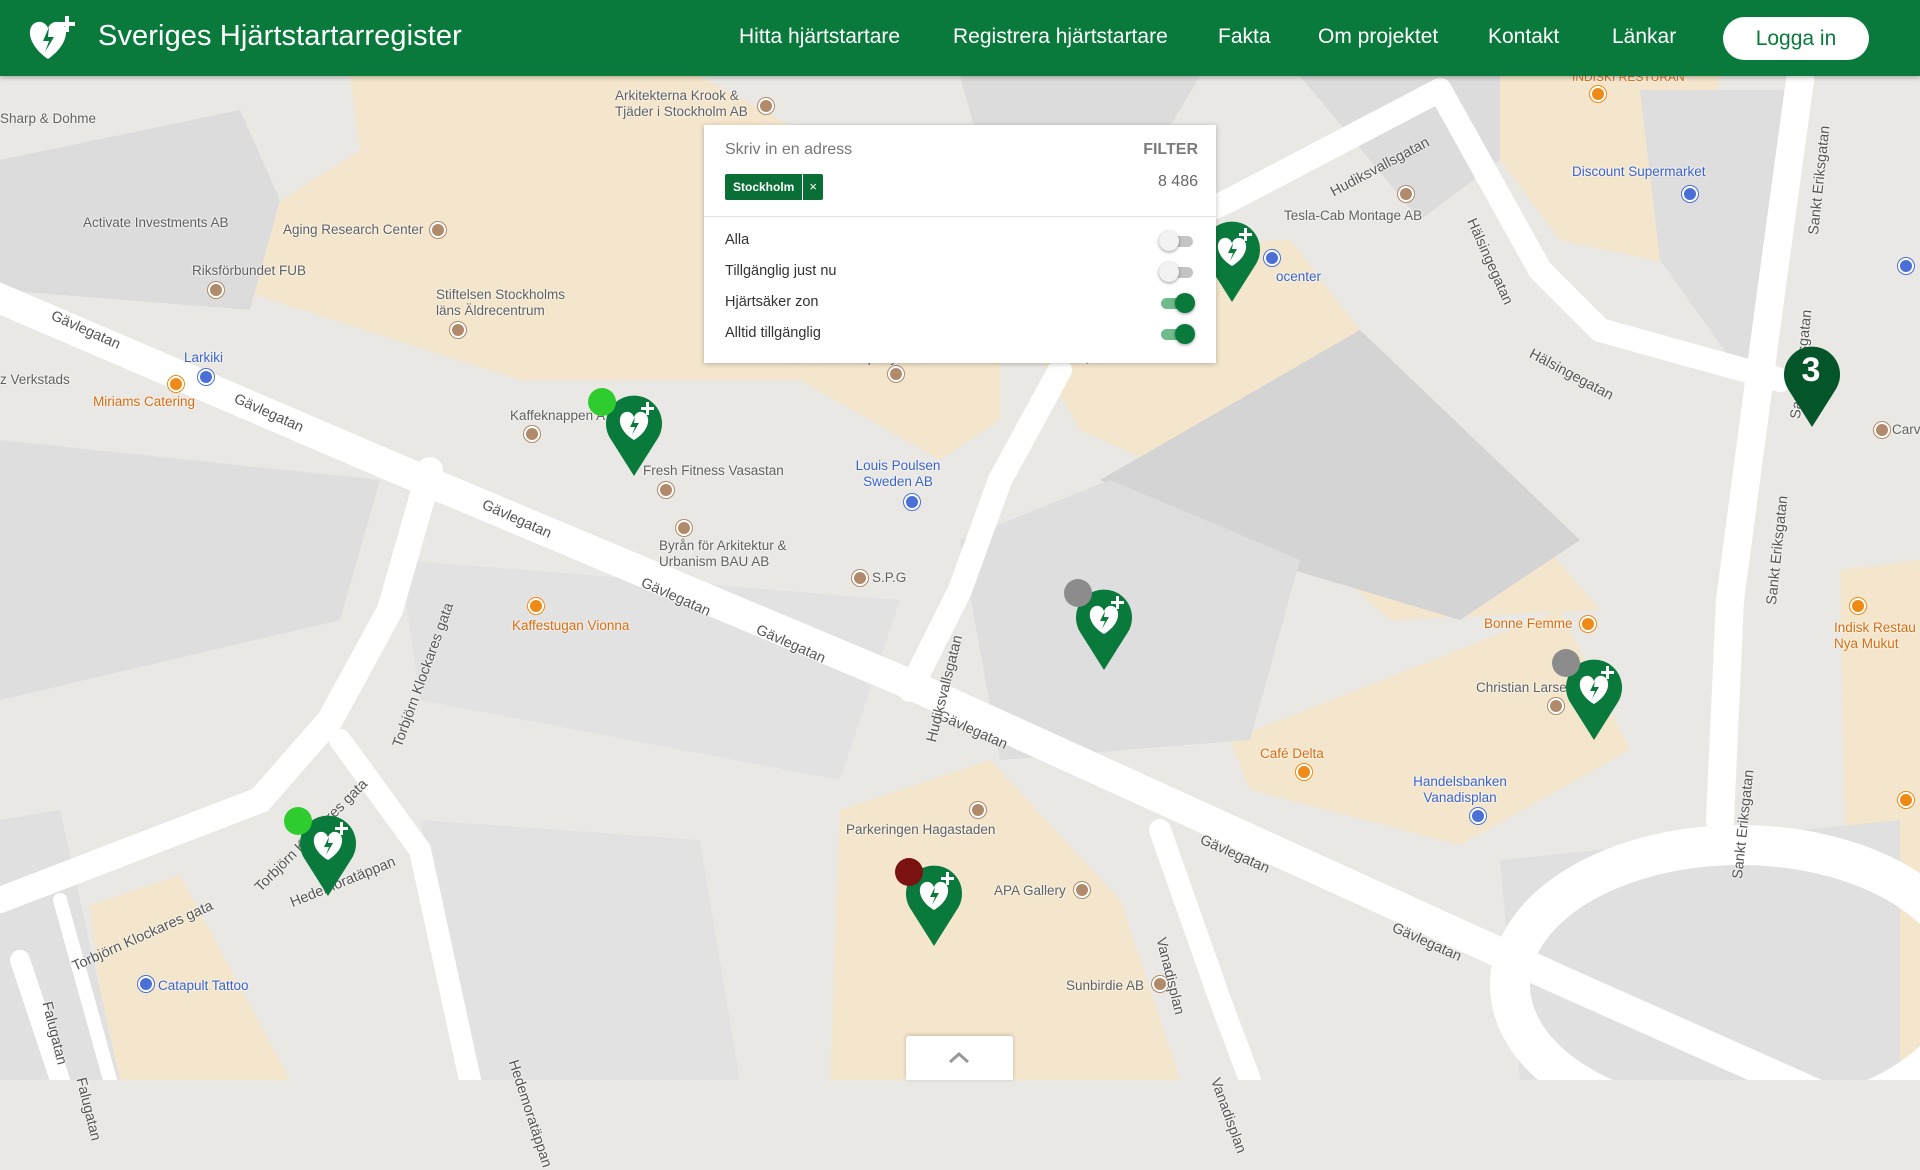 This screenshot has width=1920, height=1170. I want to click on poi-label: Miriams Catering, so click(144, 401).